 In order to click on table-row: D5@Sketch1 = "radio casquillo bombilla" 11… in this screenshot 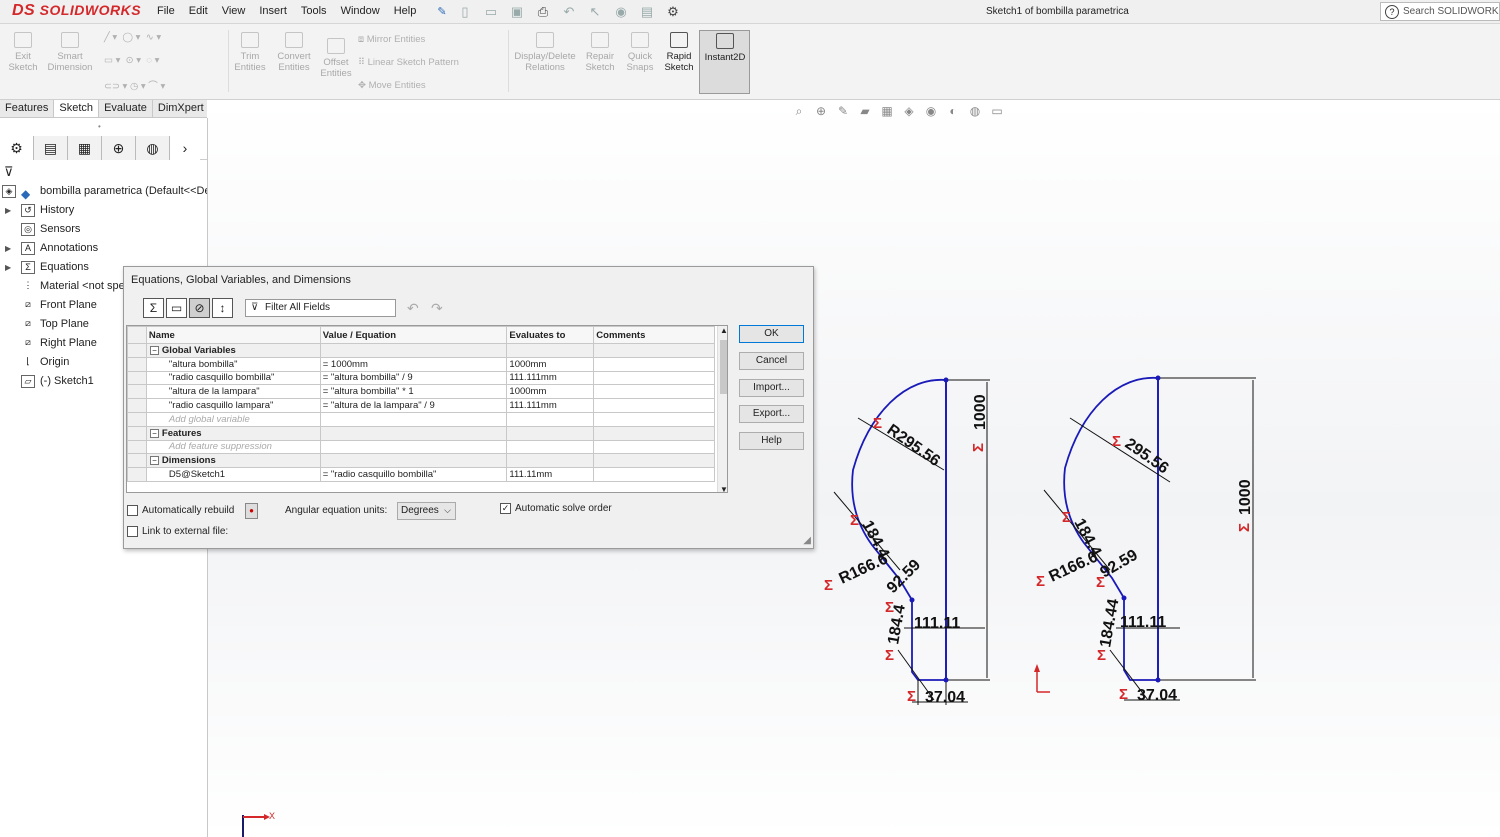, I will do `click(421, 474)`.